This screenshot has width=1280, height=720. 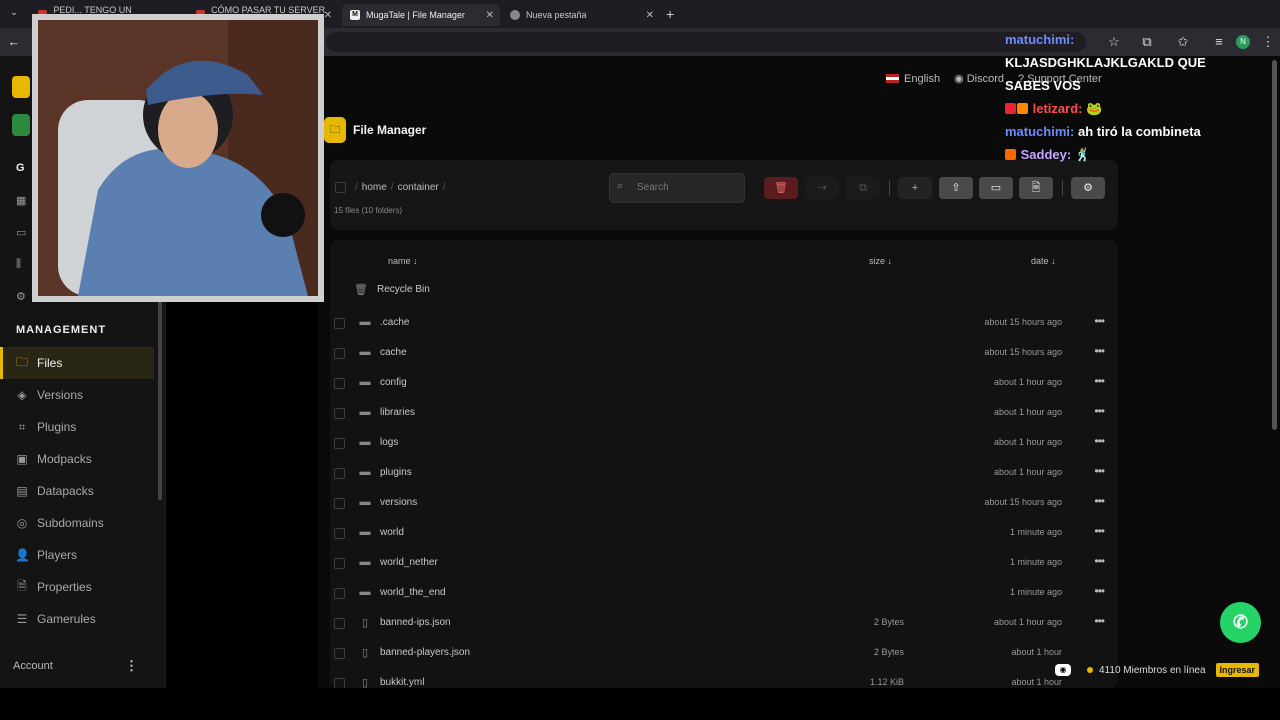 What do you see at coordinates (425, 652) in the screenshot?
I see `file-name: banned-players.json` at bounding box center [425, 652].